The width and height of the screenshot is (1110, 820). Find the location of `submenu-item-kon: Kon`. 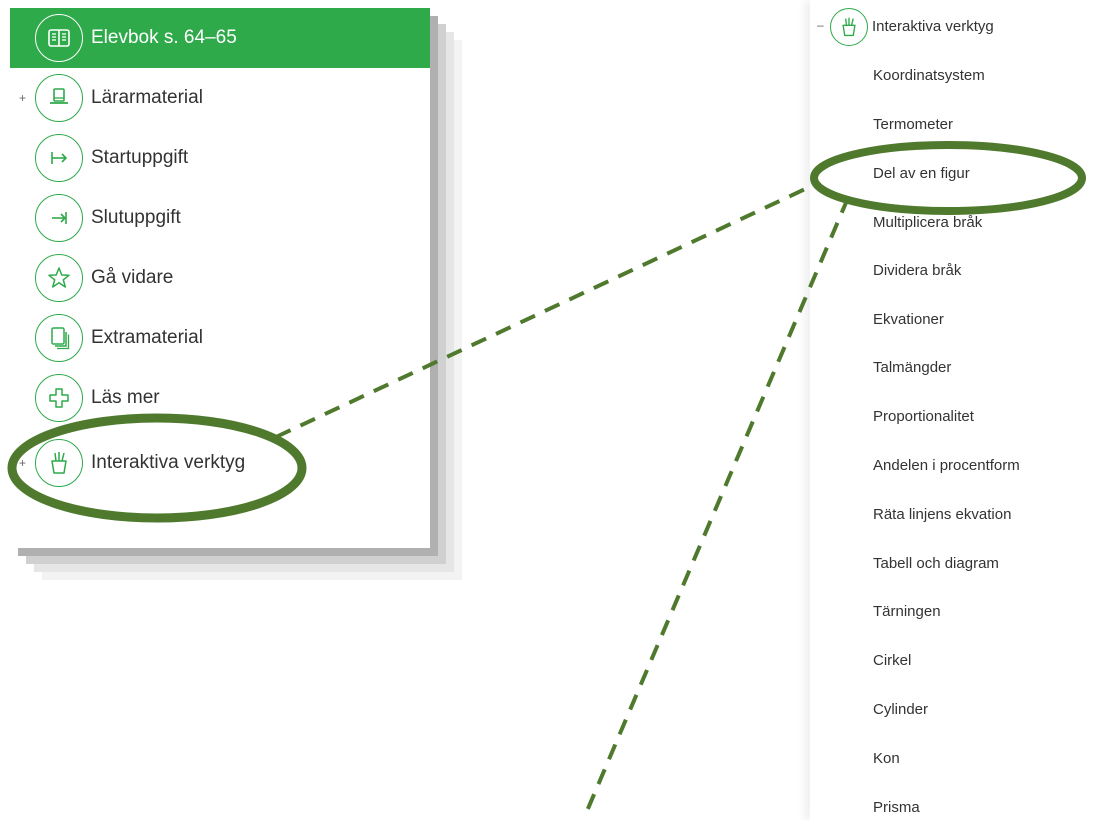

submenu-item-kon: Kon is located at coordinates (886, 758).